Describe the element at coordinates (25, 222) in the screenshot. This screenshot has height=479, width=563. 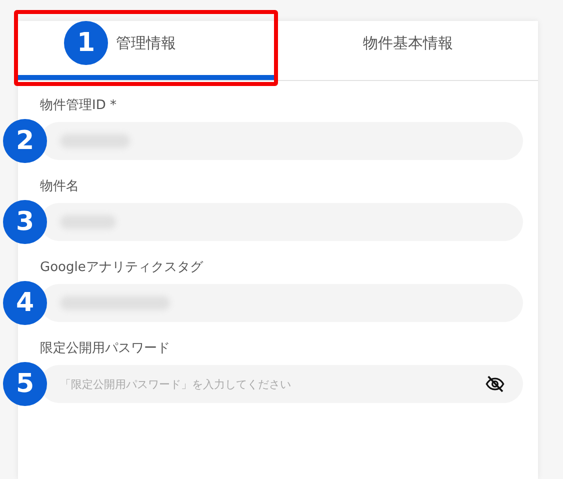
I see `callout-number: 3` at that location.